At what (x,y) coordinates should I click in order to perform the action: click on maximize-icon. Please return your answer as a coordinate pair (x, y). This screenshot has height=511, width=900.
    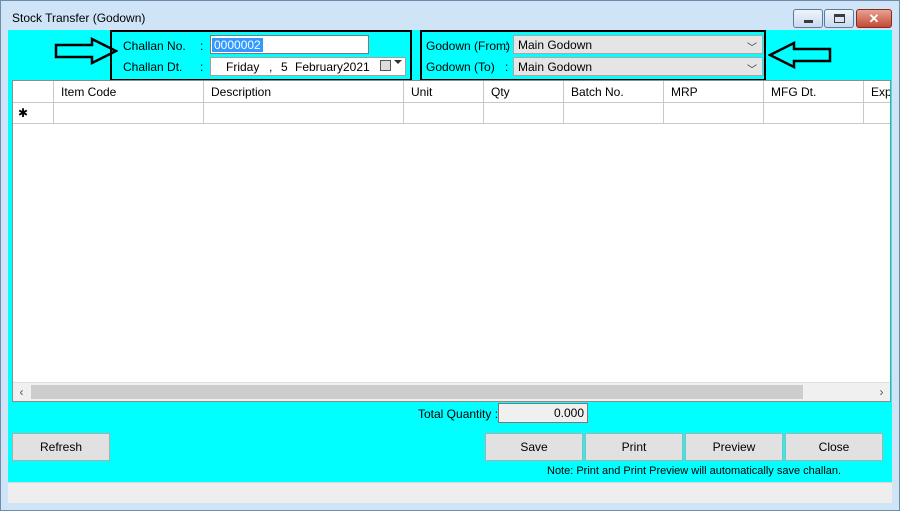
    Looking at the image, I should click on (839, 18).